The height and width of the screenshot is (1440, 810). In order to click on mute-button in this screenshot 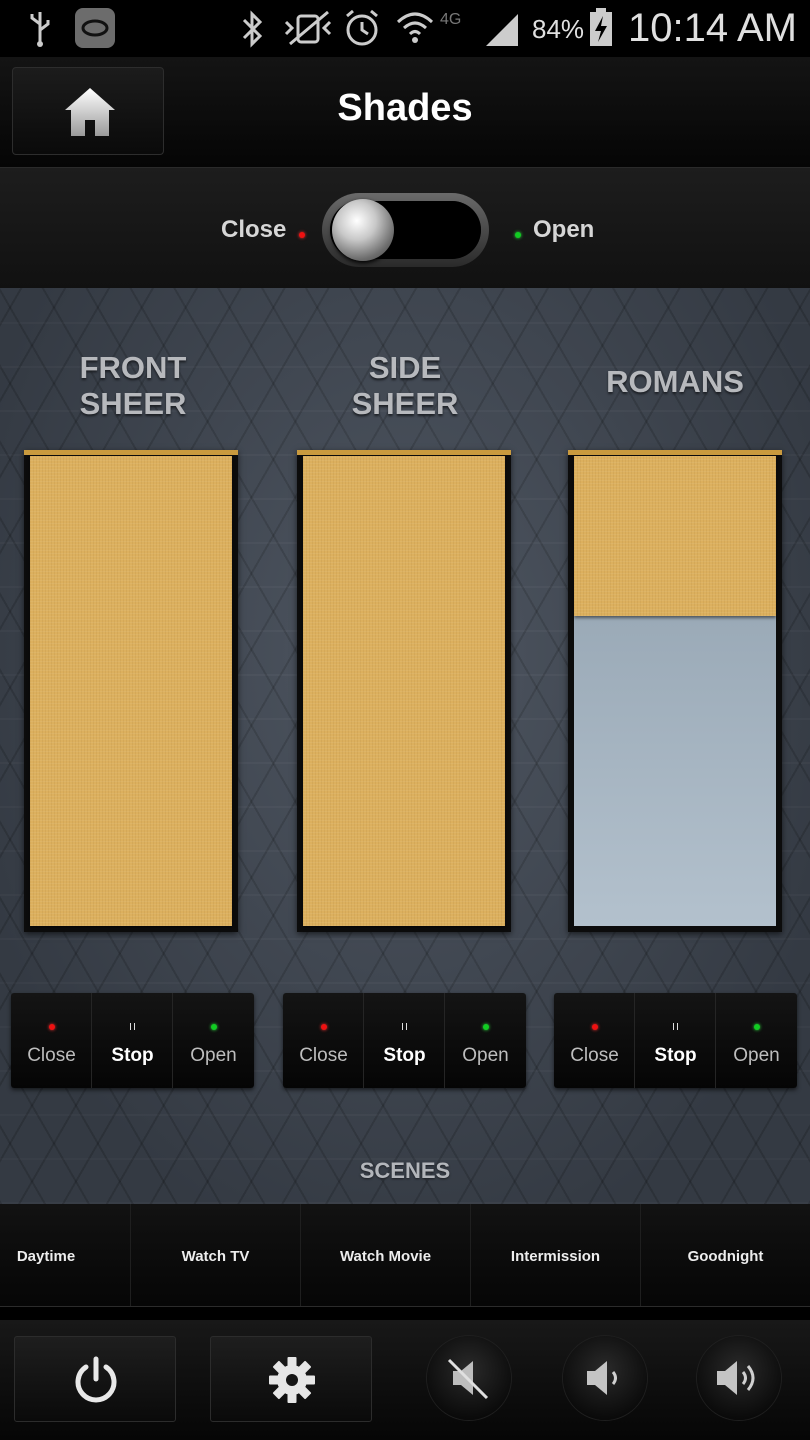, I will do `click(469, 1378)`.